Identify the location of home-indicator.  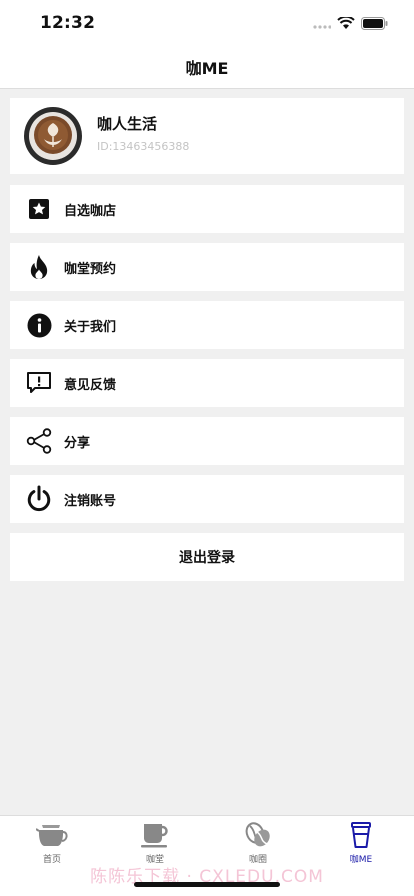
(207, 884).